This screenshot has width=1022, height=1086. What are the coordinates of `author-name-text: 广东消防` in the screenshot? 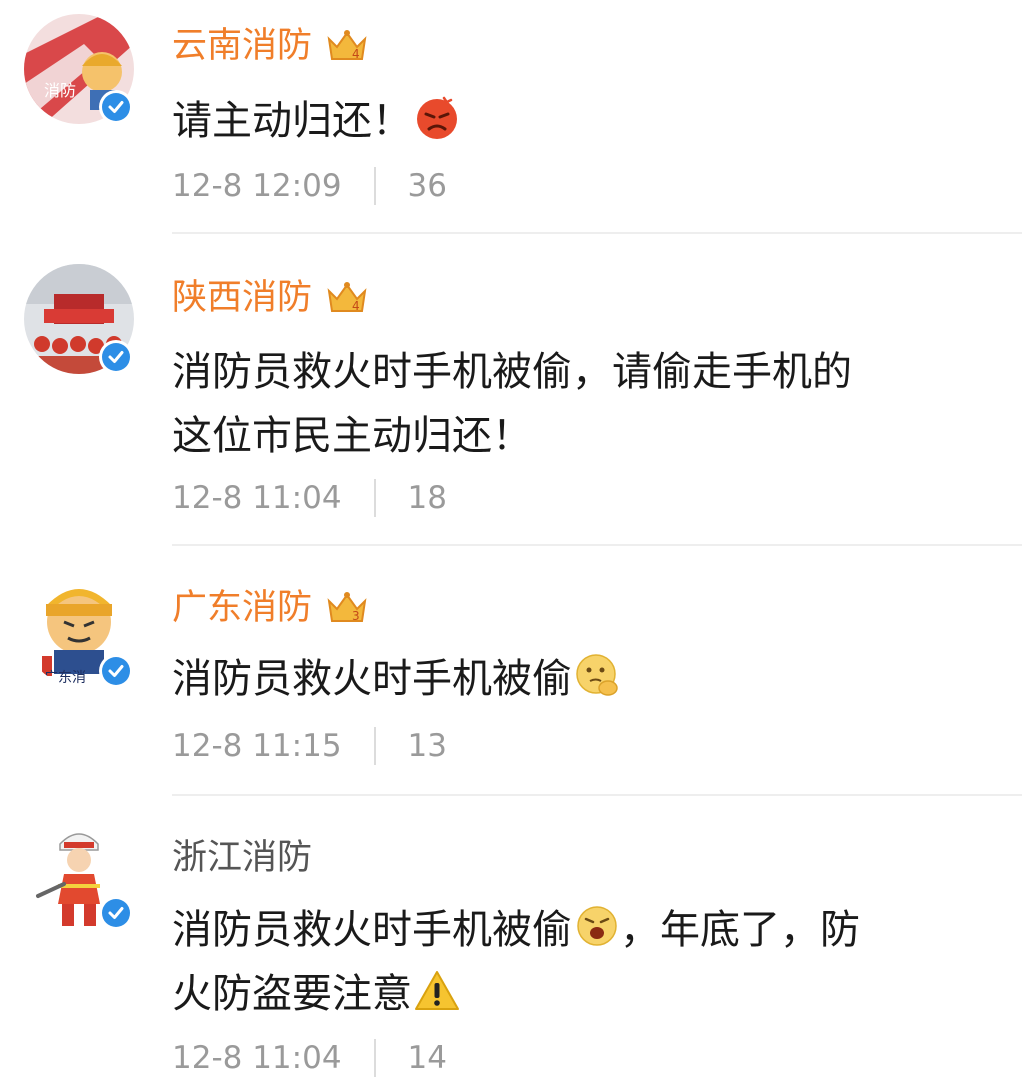 It's located at (242, 608).